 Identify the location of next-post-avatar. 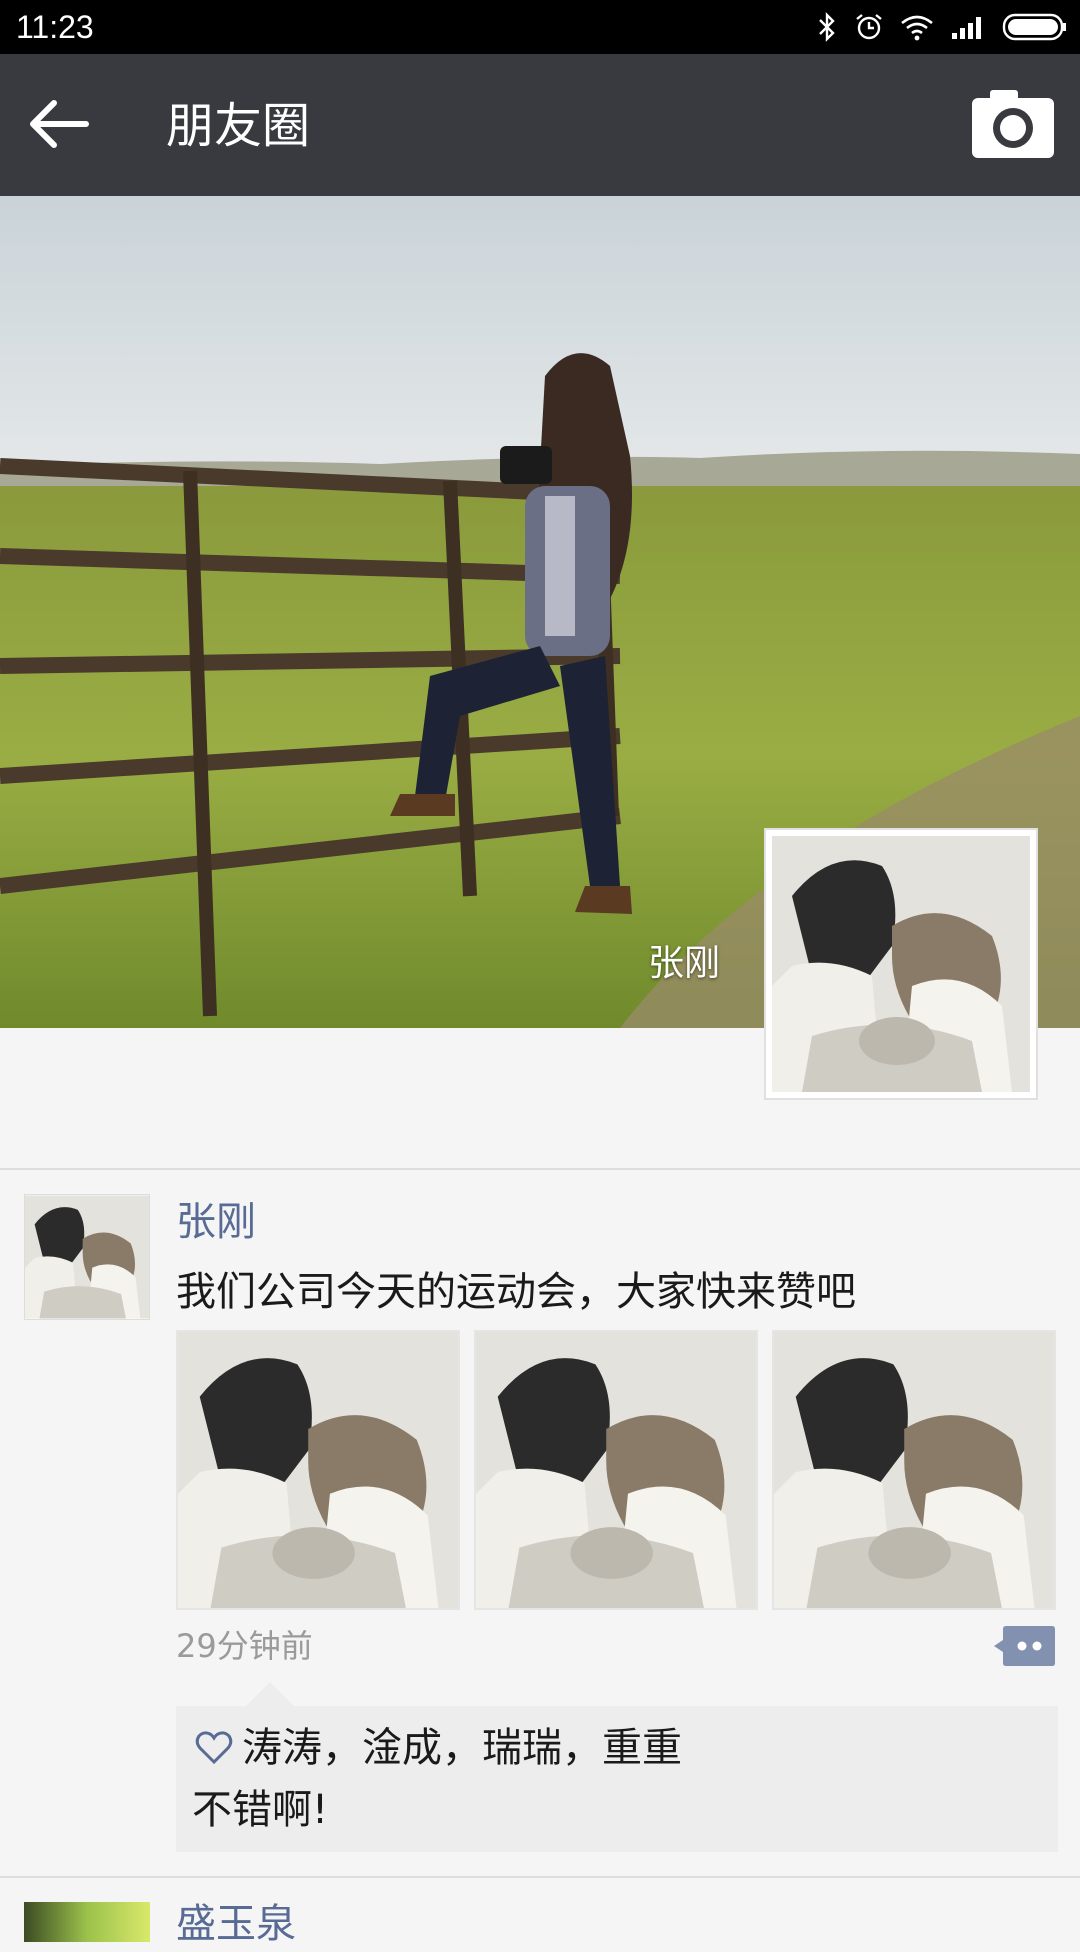
(87, 1922).